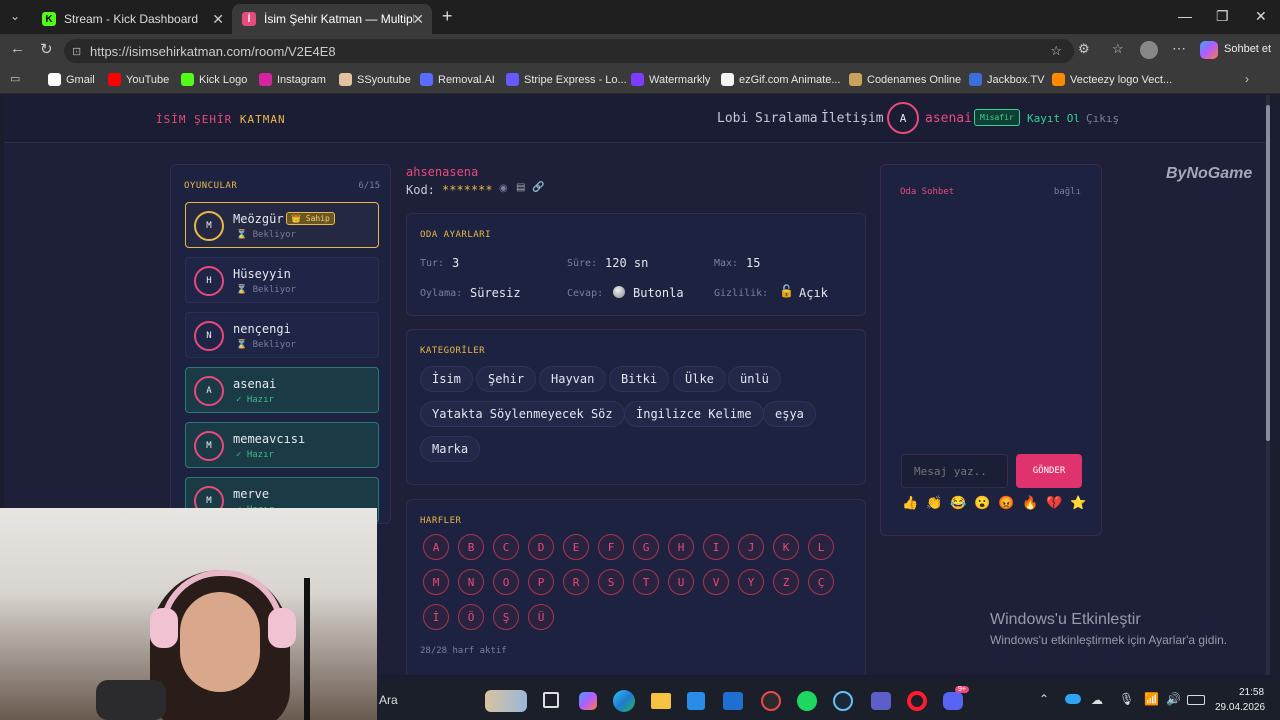 The width and height of the screenshot is (1280, 720). I want to click on register-link: Kayıt Ol, so click(1053, 118).